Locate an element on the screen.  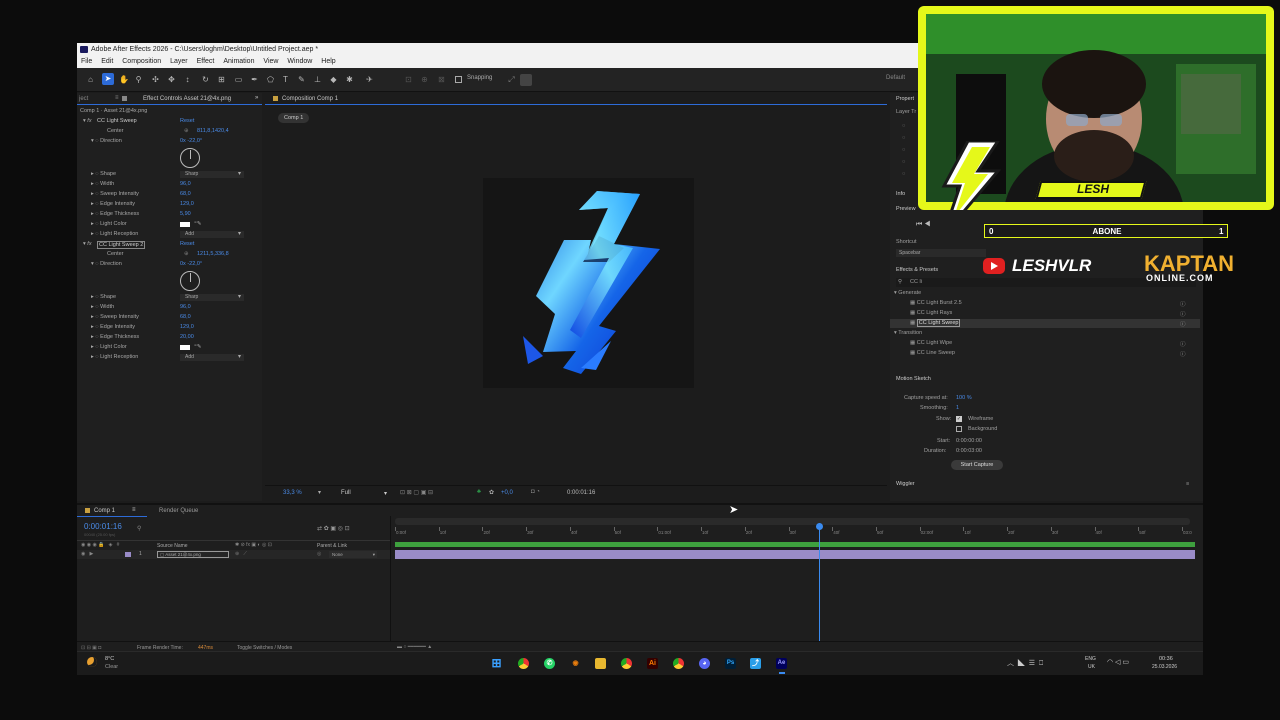
preview-controls-icon: ⏮ ◀ is located at coordinates (923, 225).